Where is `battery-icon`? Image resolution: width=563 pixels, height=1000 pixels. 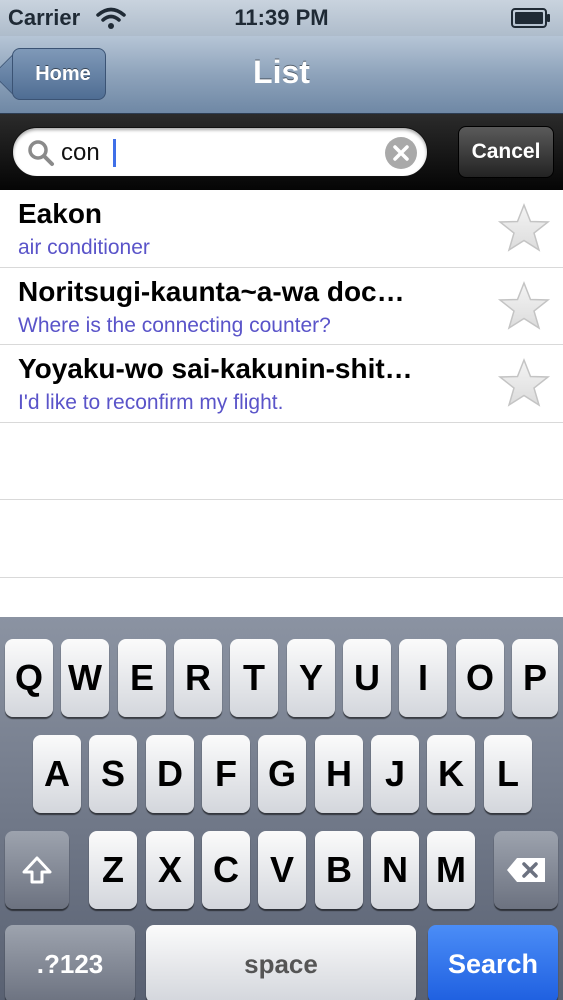 battery-icon is located at coordinates (530, 18).